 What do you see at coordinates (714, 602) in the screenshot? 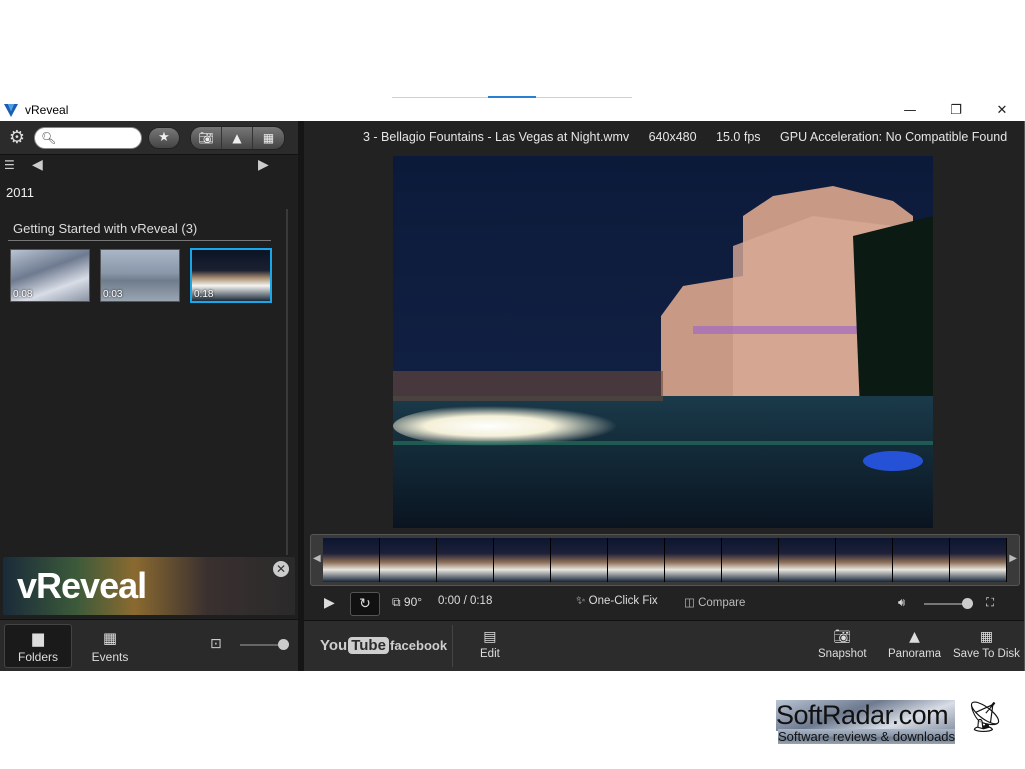
I see `compare-button: ◫ Compare` at bounding box center [714, 602].